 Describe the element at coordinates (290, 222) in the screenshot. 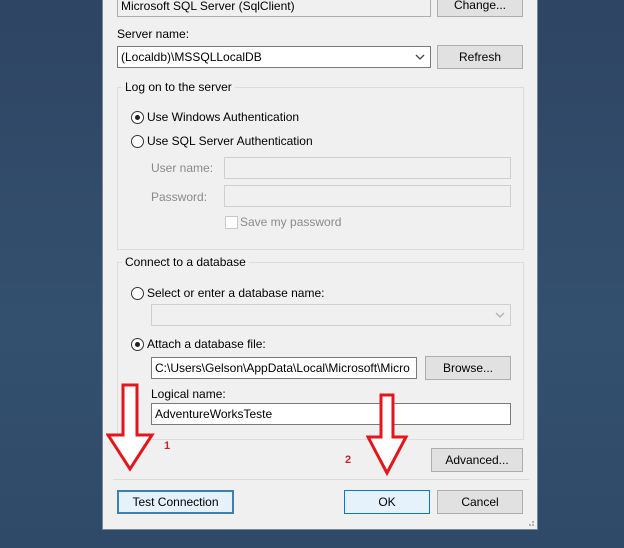

I see `save-password-label: Save my password` at that location.